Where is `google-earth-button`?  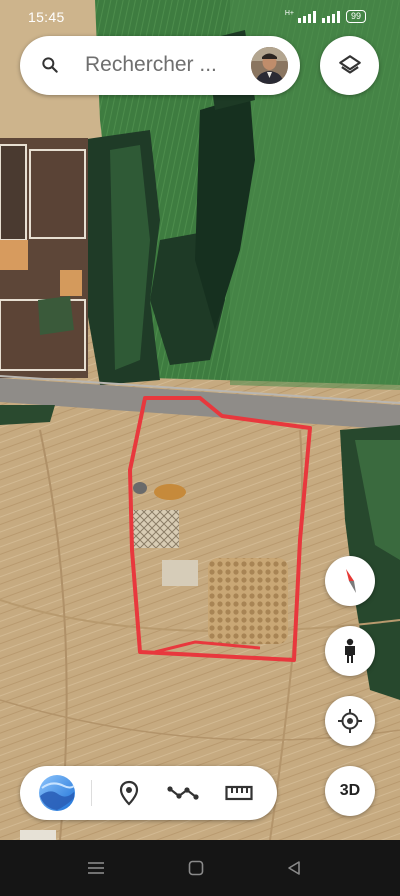
google-earth-button is located at coordinates (57, 793).